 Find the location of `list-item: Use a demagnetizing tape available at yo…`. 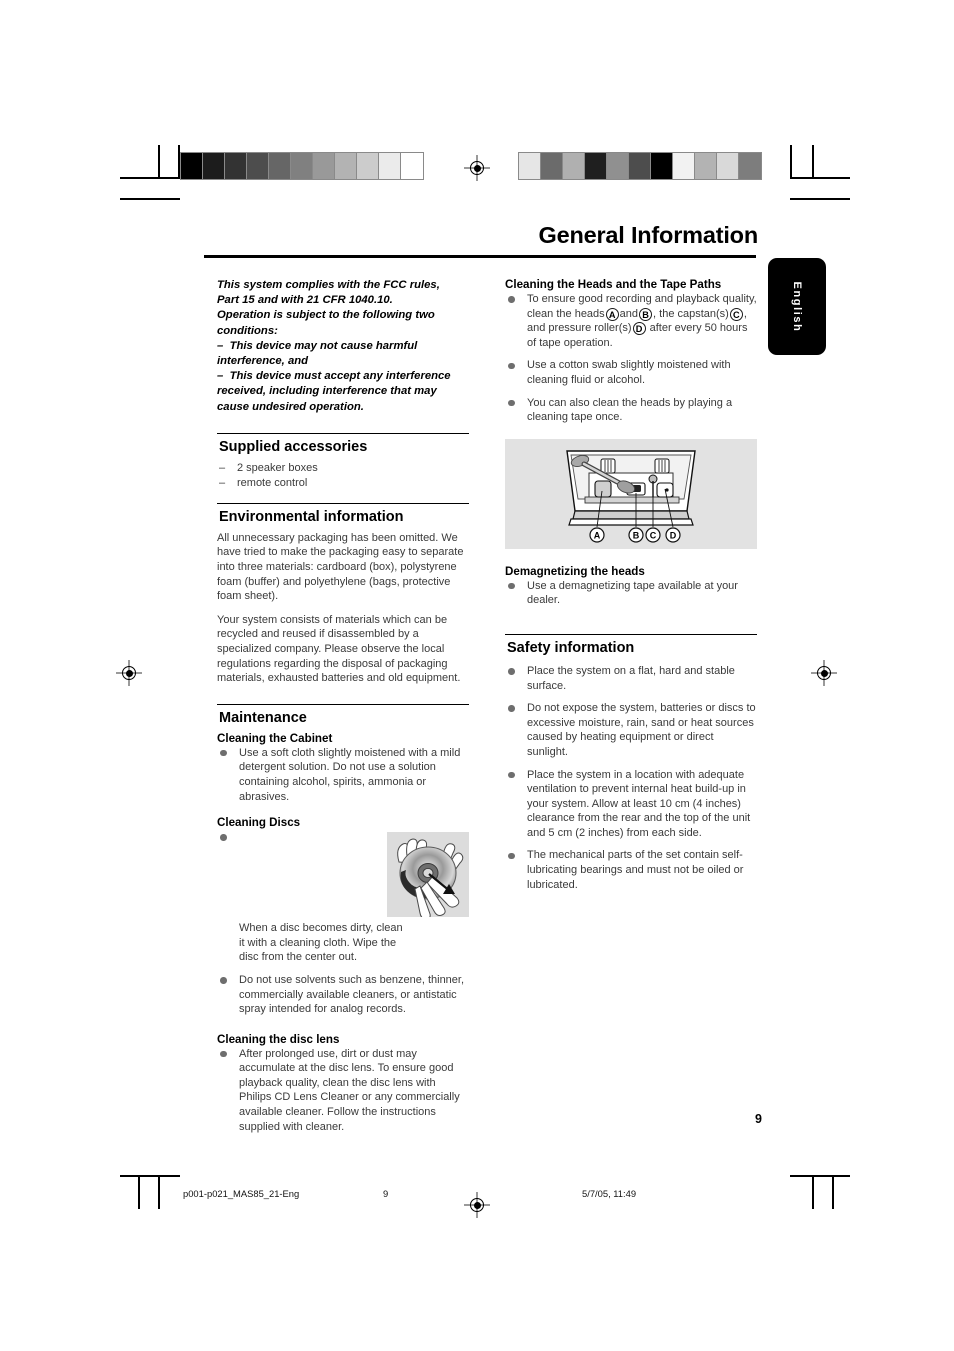

list-item: Use a demagnetizing tape available at yo… is located at coordinates (631, 593).